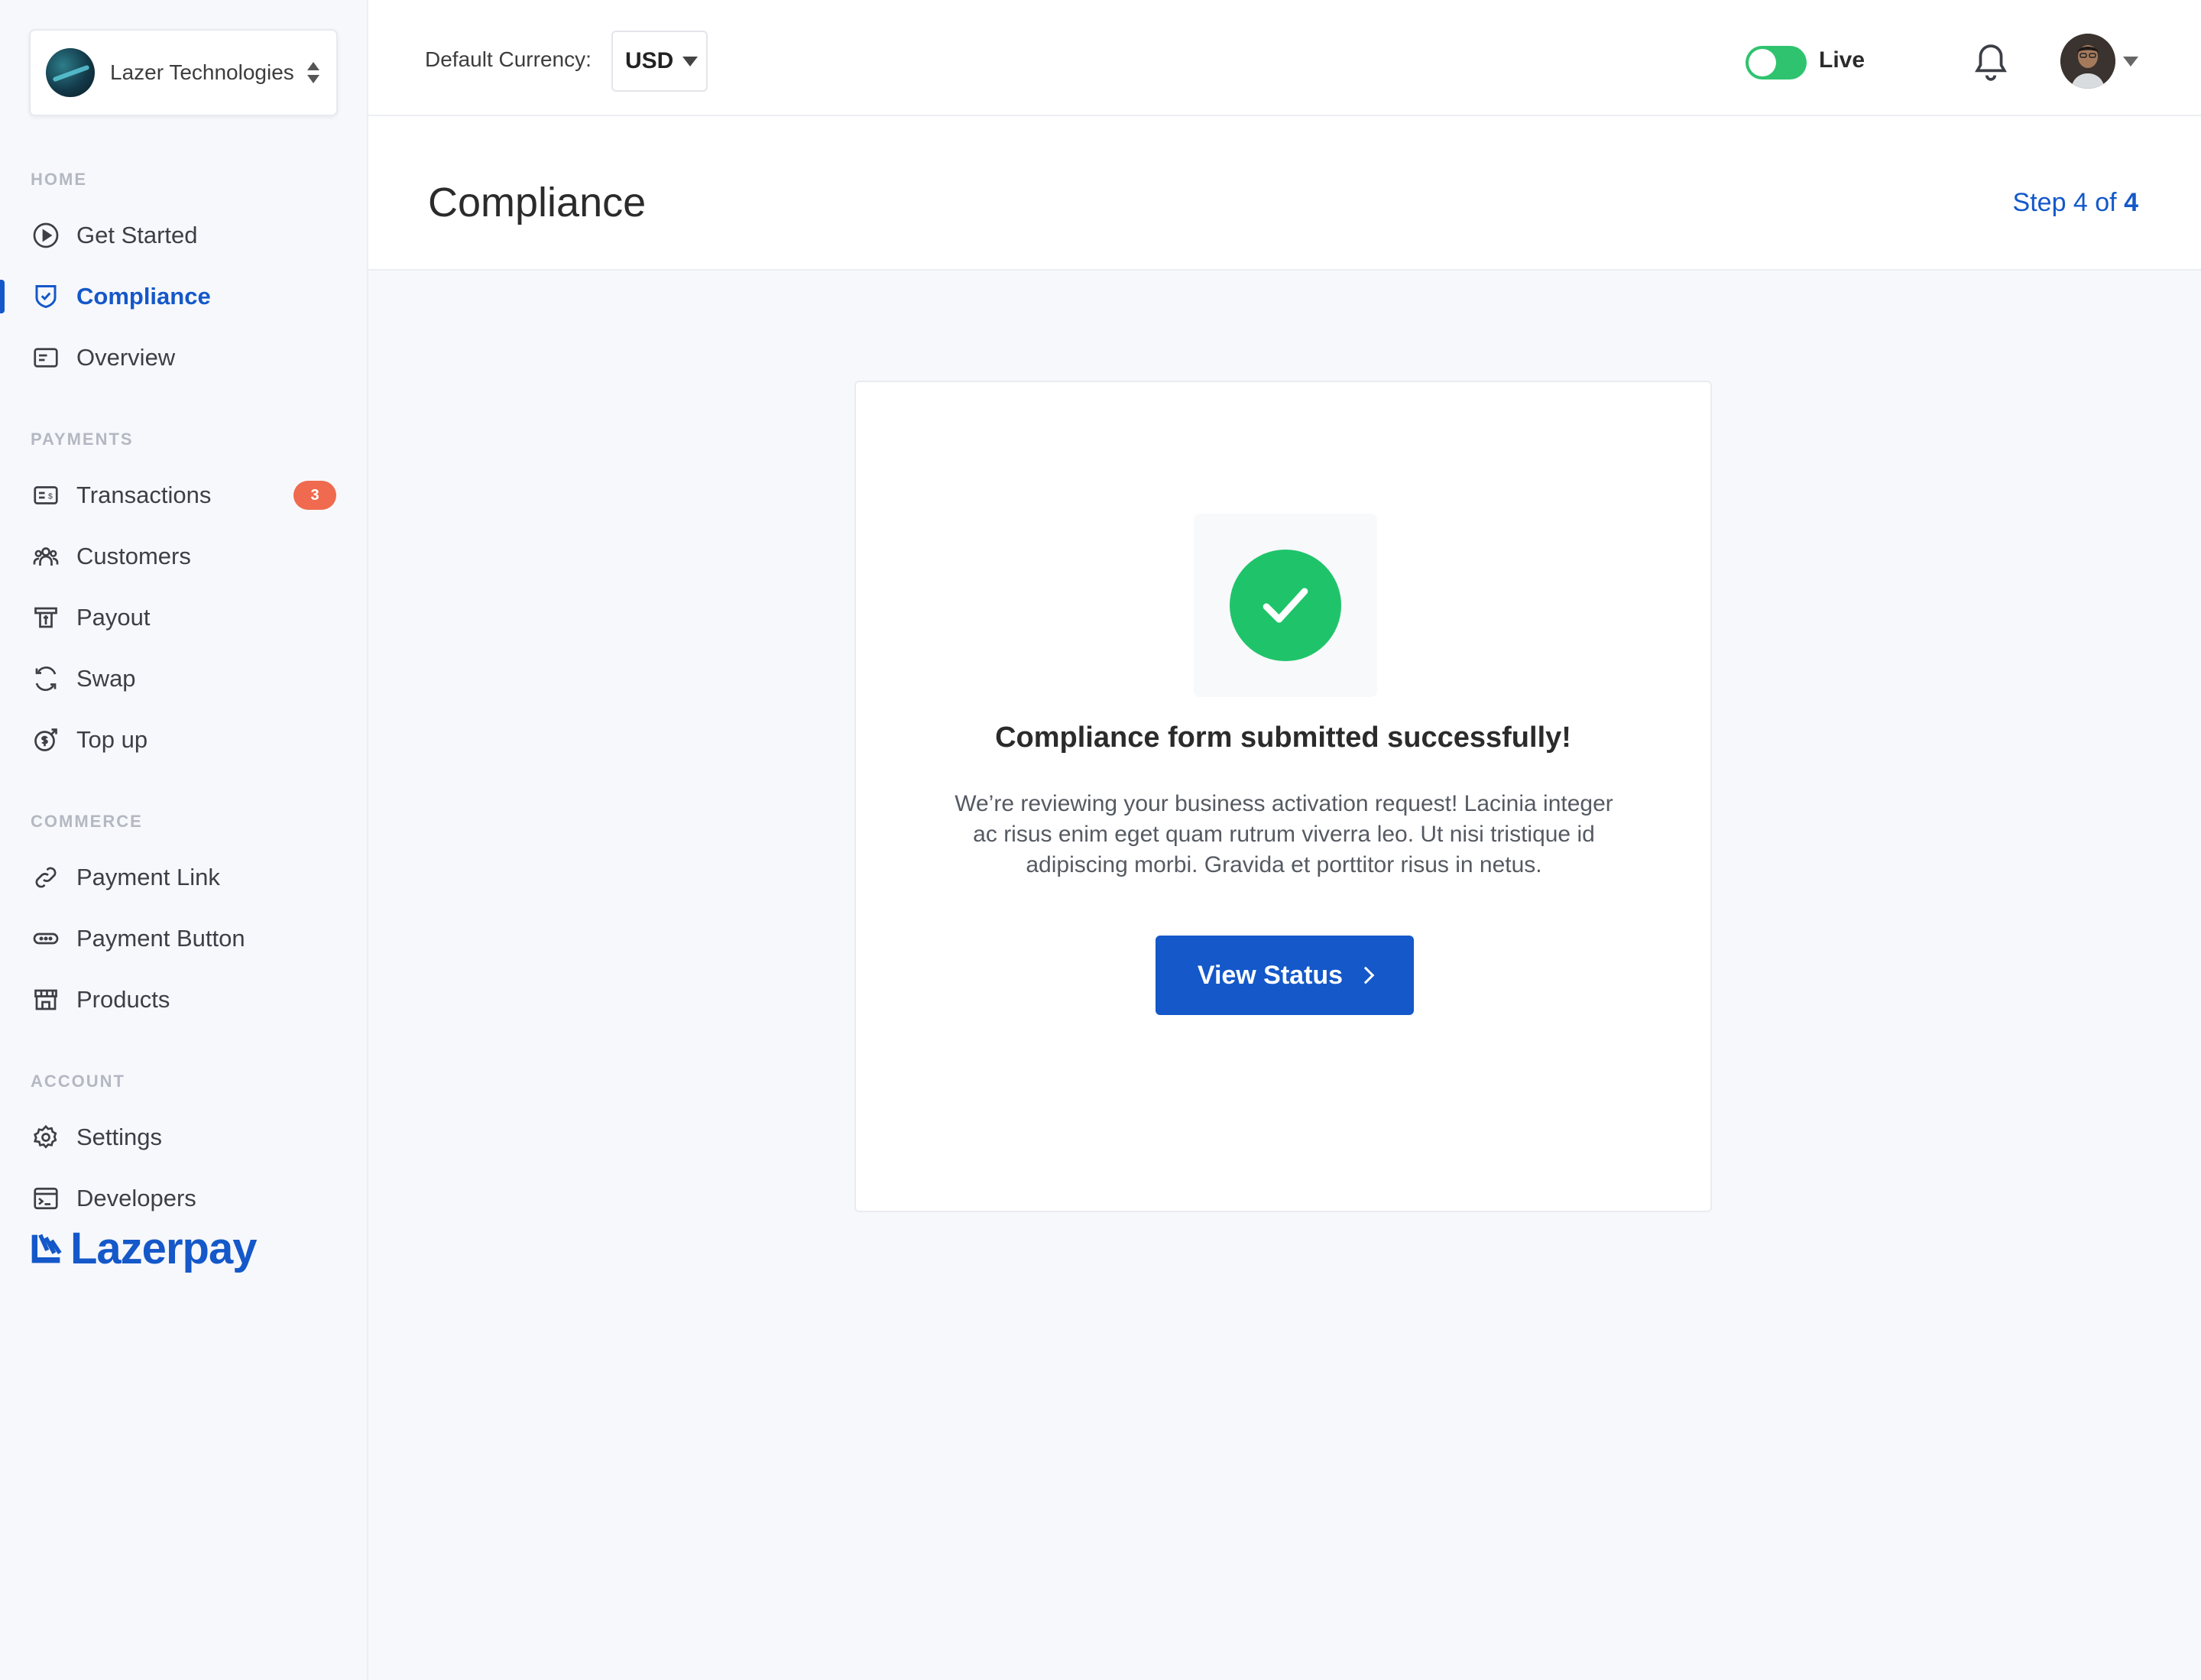 The image size is (2201, 1680). I want to click on bell-icon, so click(1991, 62).